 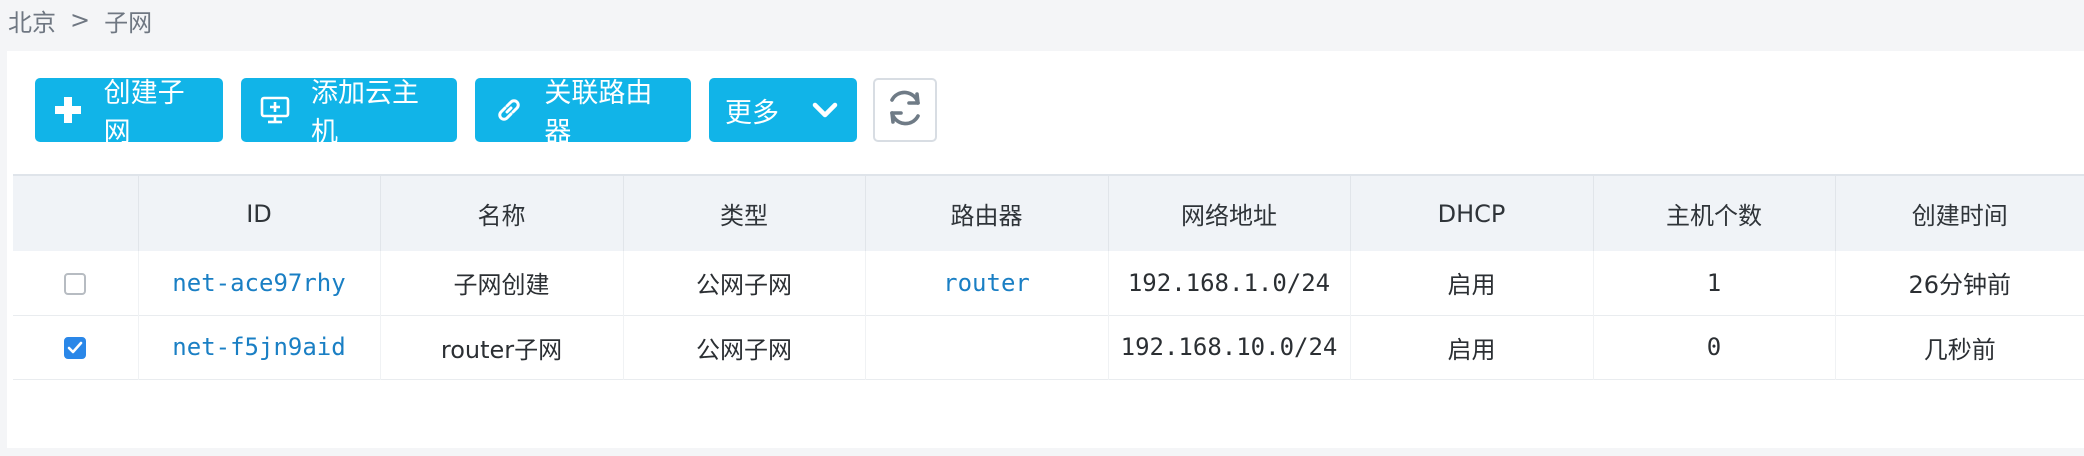 I want to click on breadcrumb: 北京 > 子网, so click(x=80, y=20).